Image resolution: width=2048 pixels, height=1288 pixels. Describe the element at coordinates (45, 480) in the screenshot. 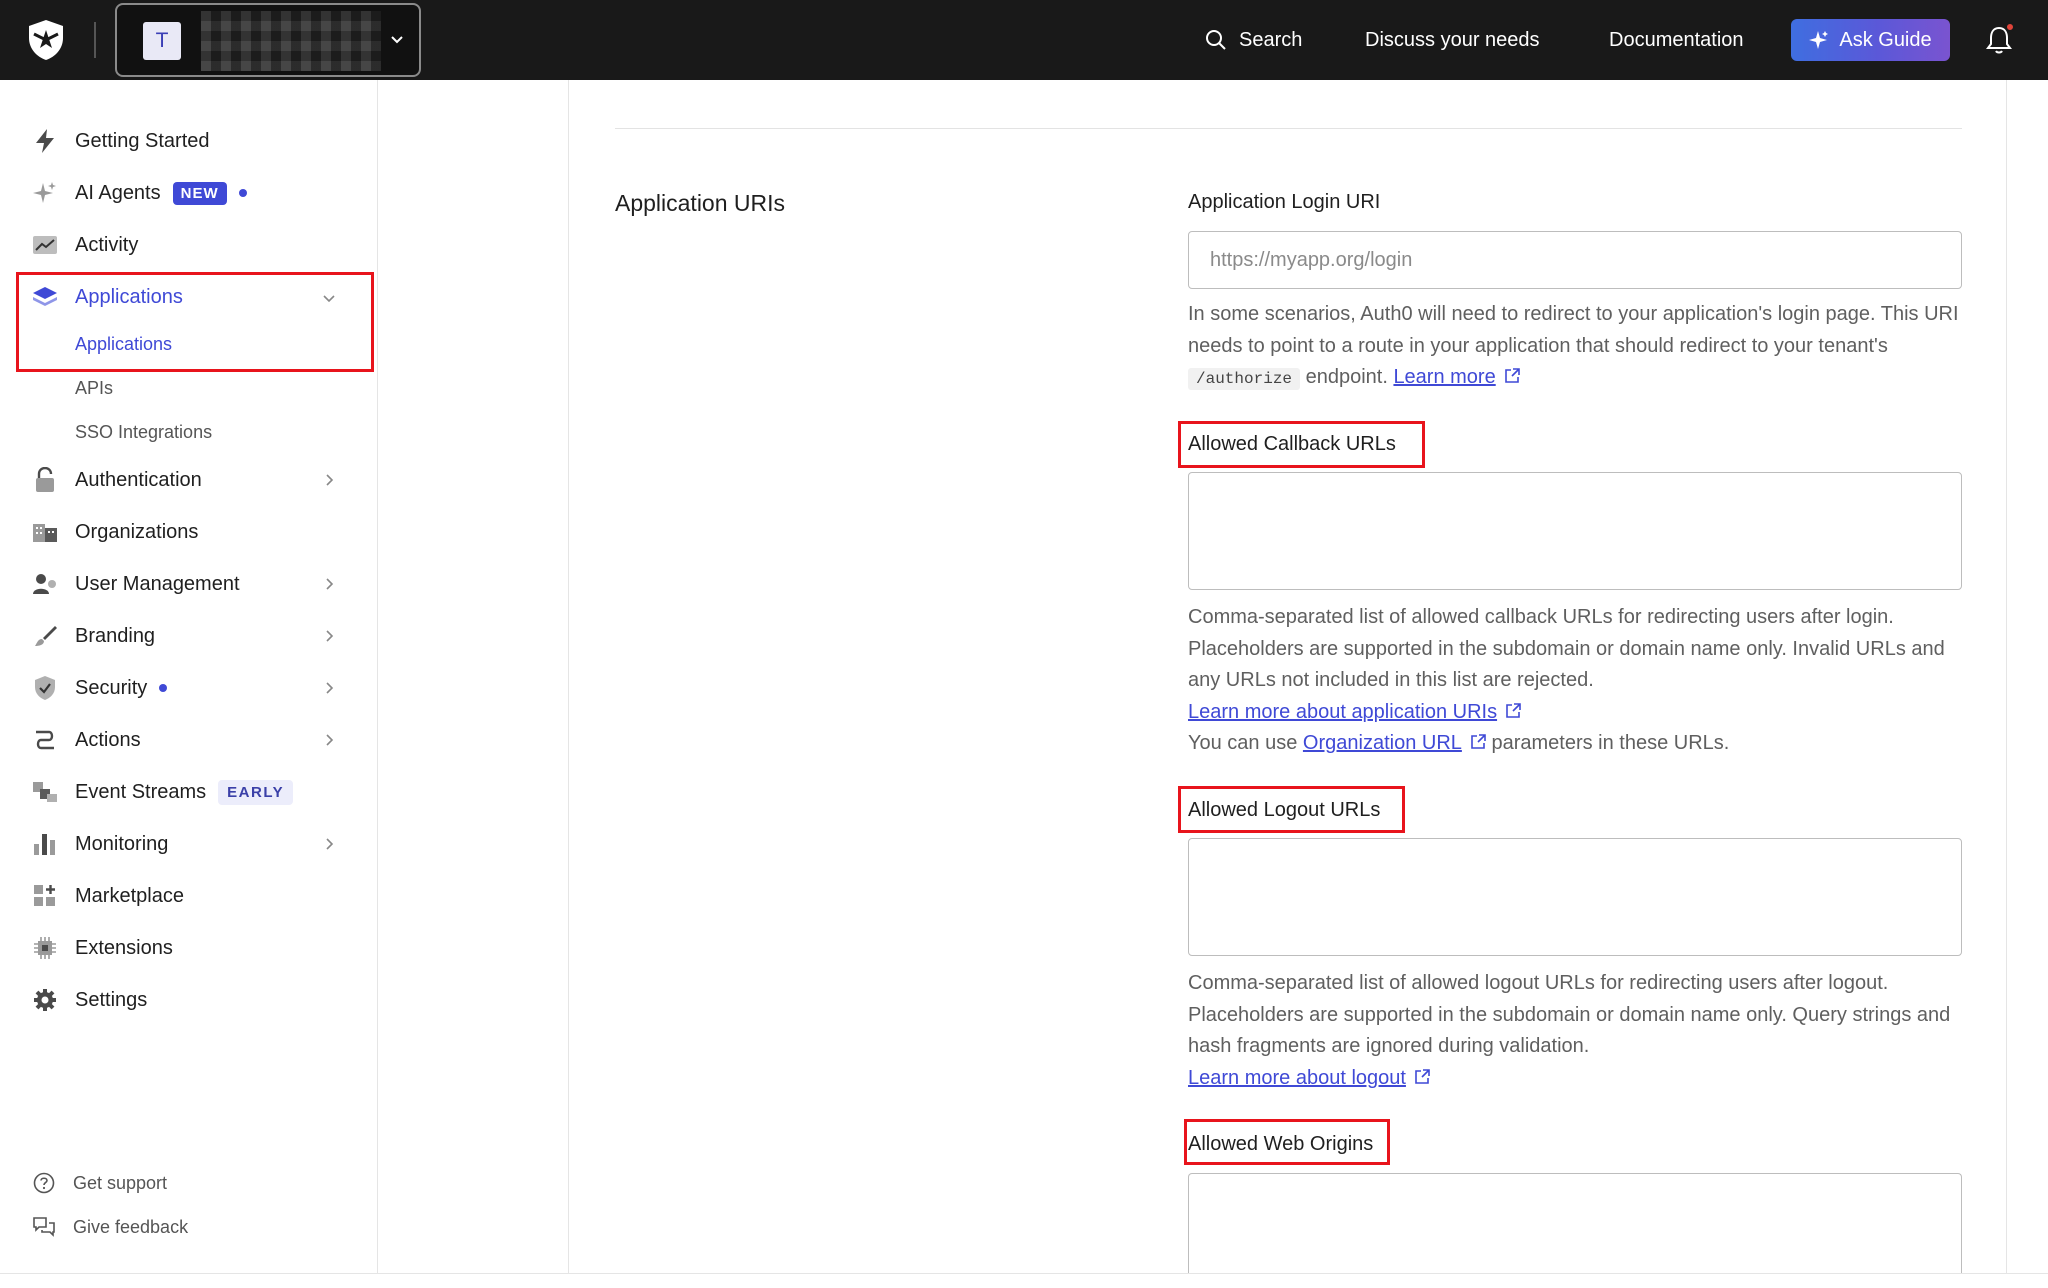

I see `lock-icon` at that location.